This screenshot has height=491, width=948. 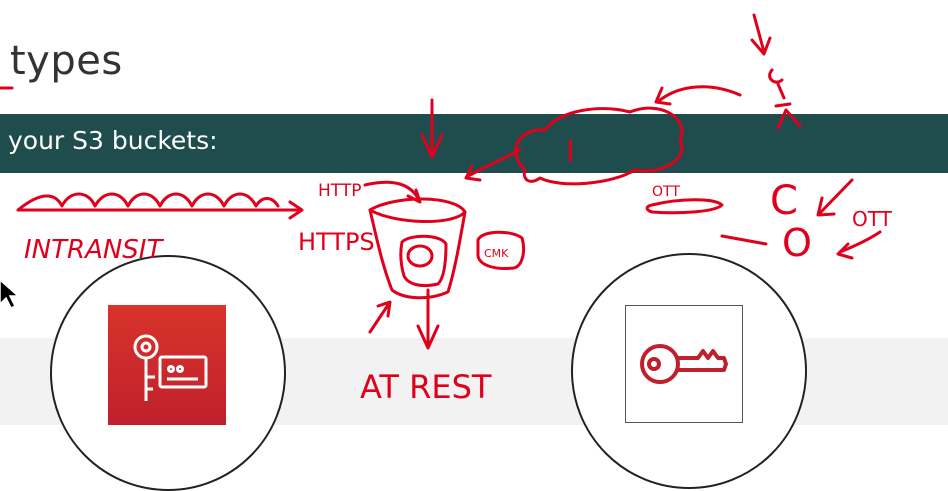 I want to click on at-rest-label: AT REST, so click(x=426, y=387).